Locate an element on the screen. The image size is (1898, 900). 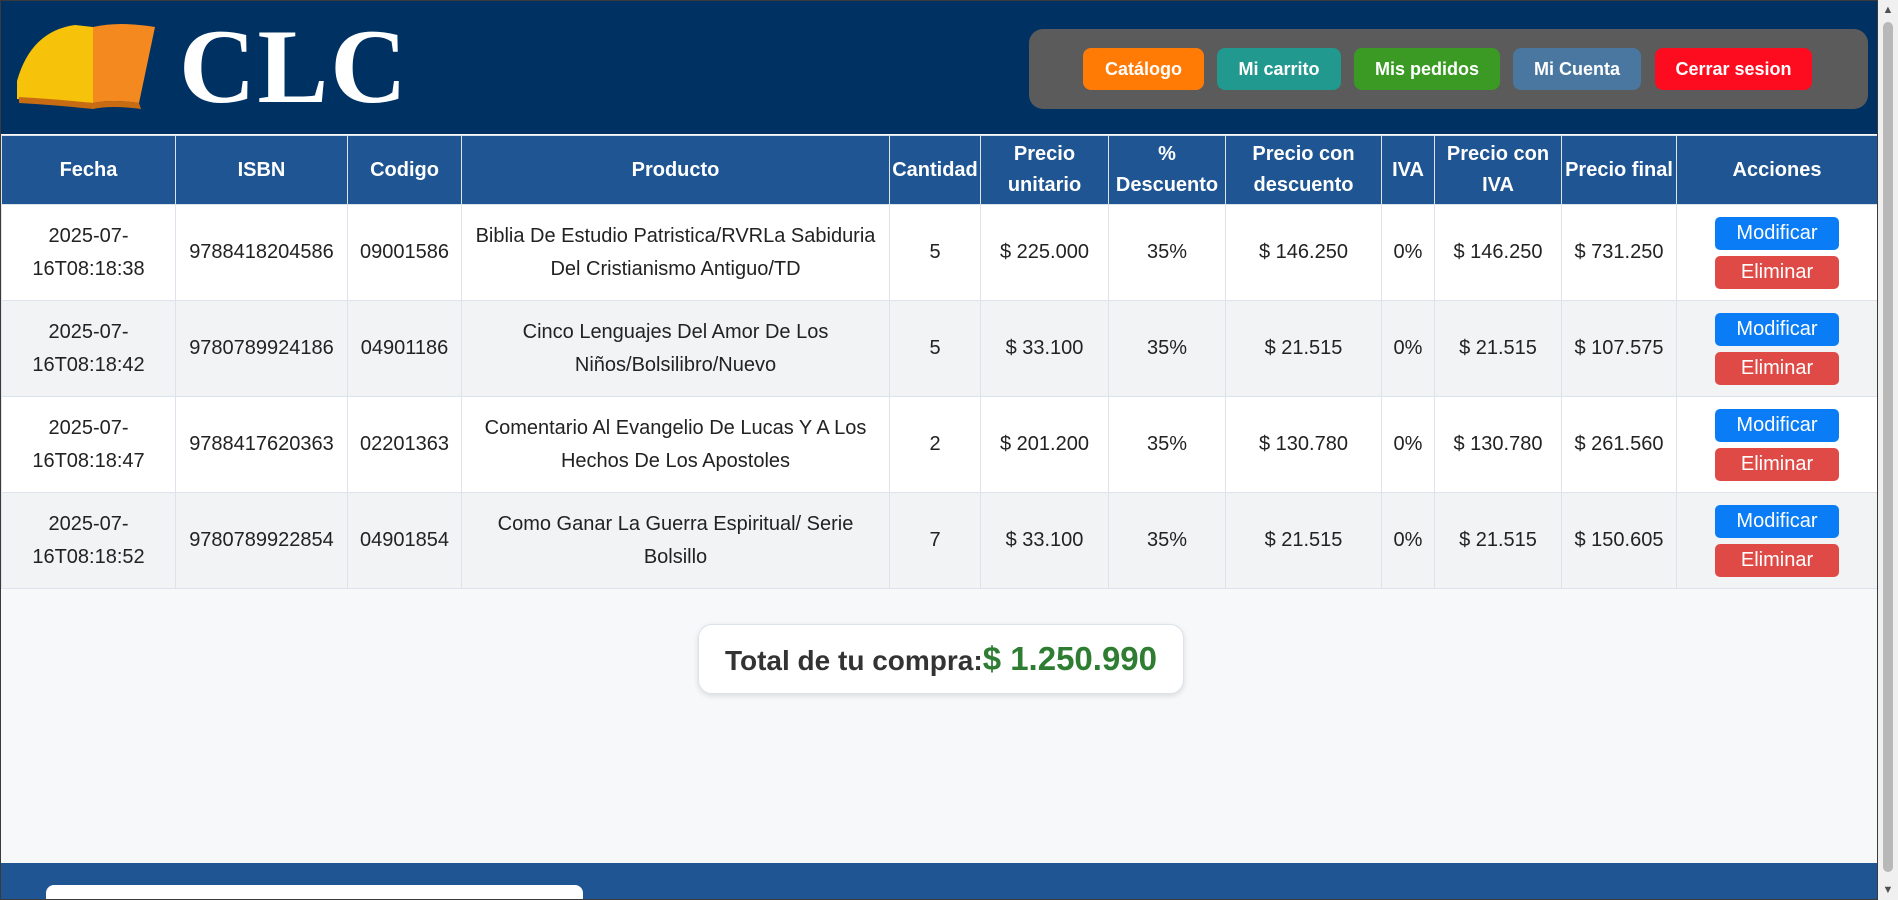
header-precio-iva: Precio con IVA is located at coordinates (1498, 170).